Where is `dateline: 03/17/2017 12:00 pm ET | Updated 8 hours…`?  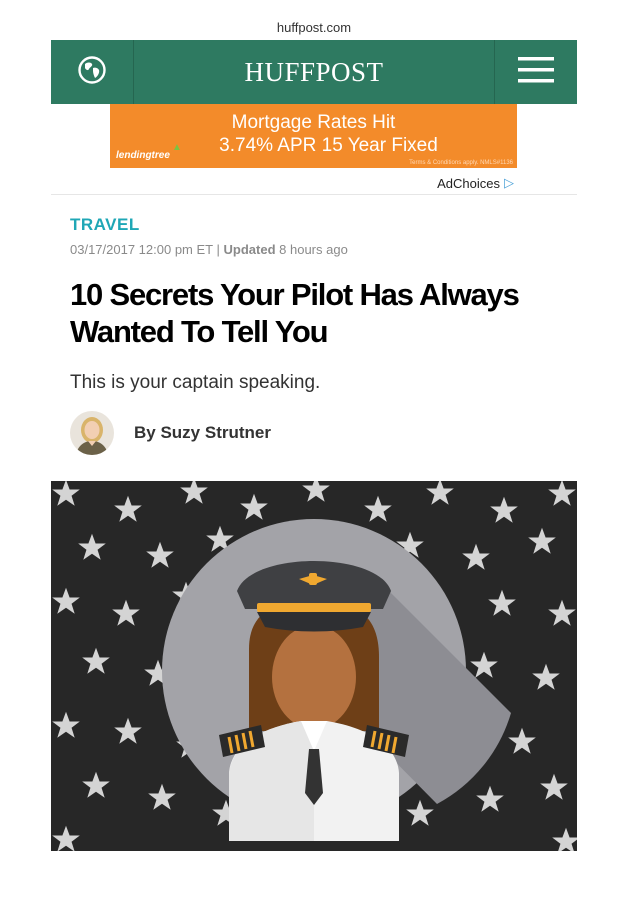 dateline: 03/17/2017 12:00 pm ET | Updated 8 hours… is located at coordinates (209, 249).